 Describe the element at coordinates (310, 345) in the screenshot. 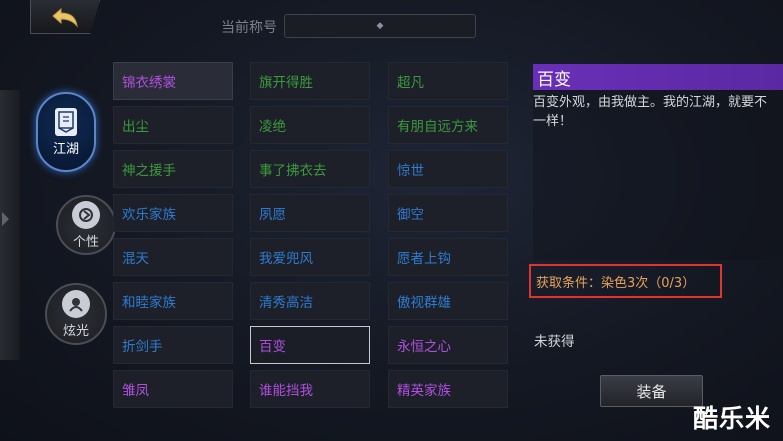

I see `title-item: 百变` at that location.